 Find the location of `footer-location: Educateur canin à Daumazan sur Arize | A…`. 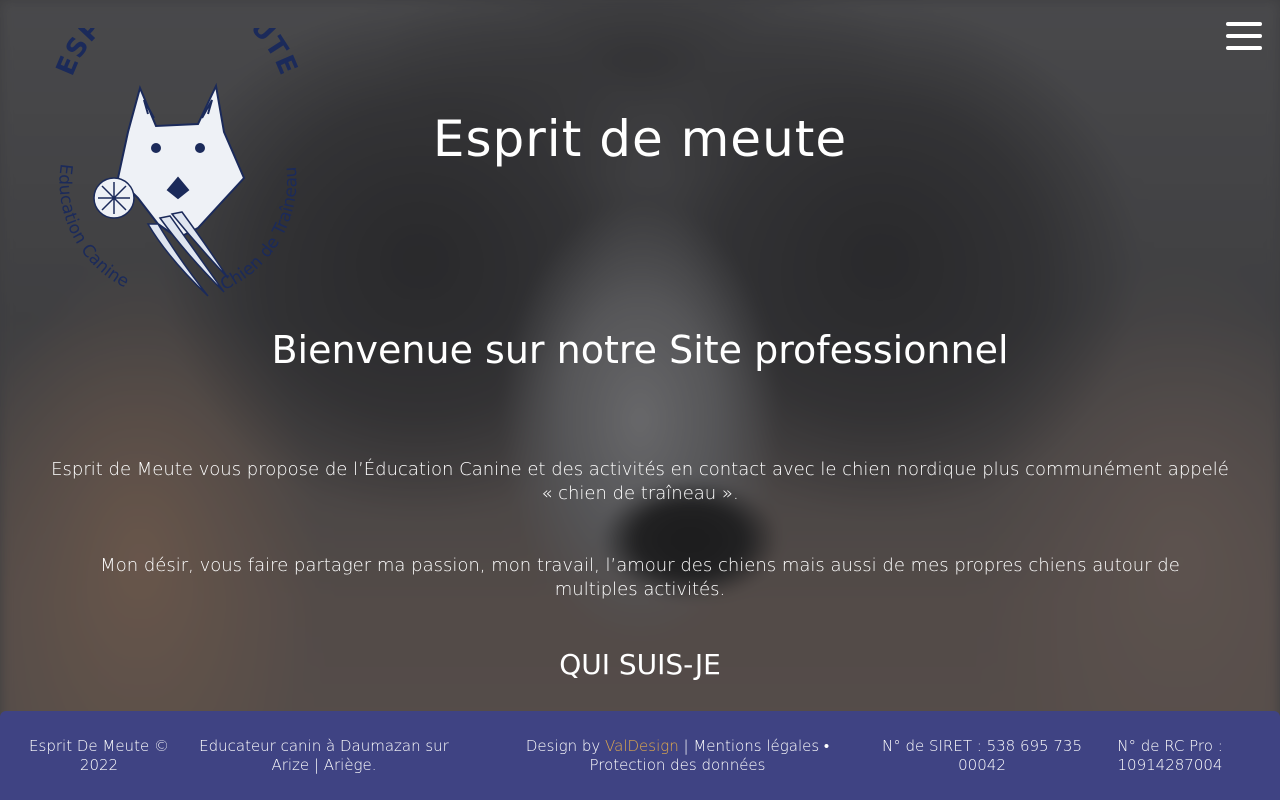

footer-location: Educateur canin à Daumazan sur Arize | A… is located at coordinates (324, 755).